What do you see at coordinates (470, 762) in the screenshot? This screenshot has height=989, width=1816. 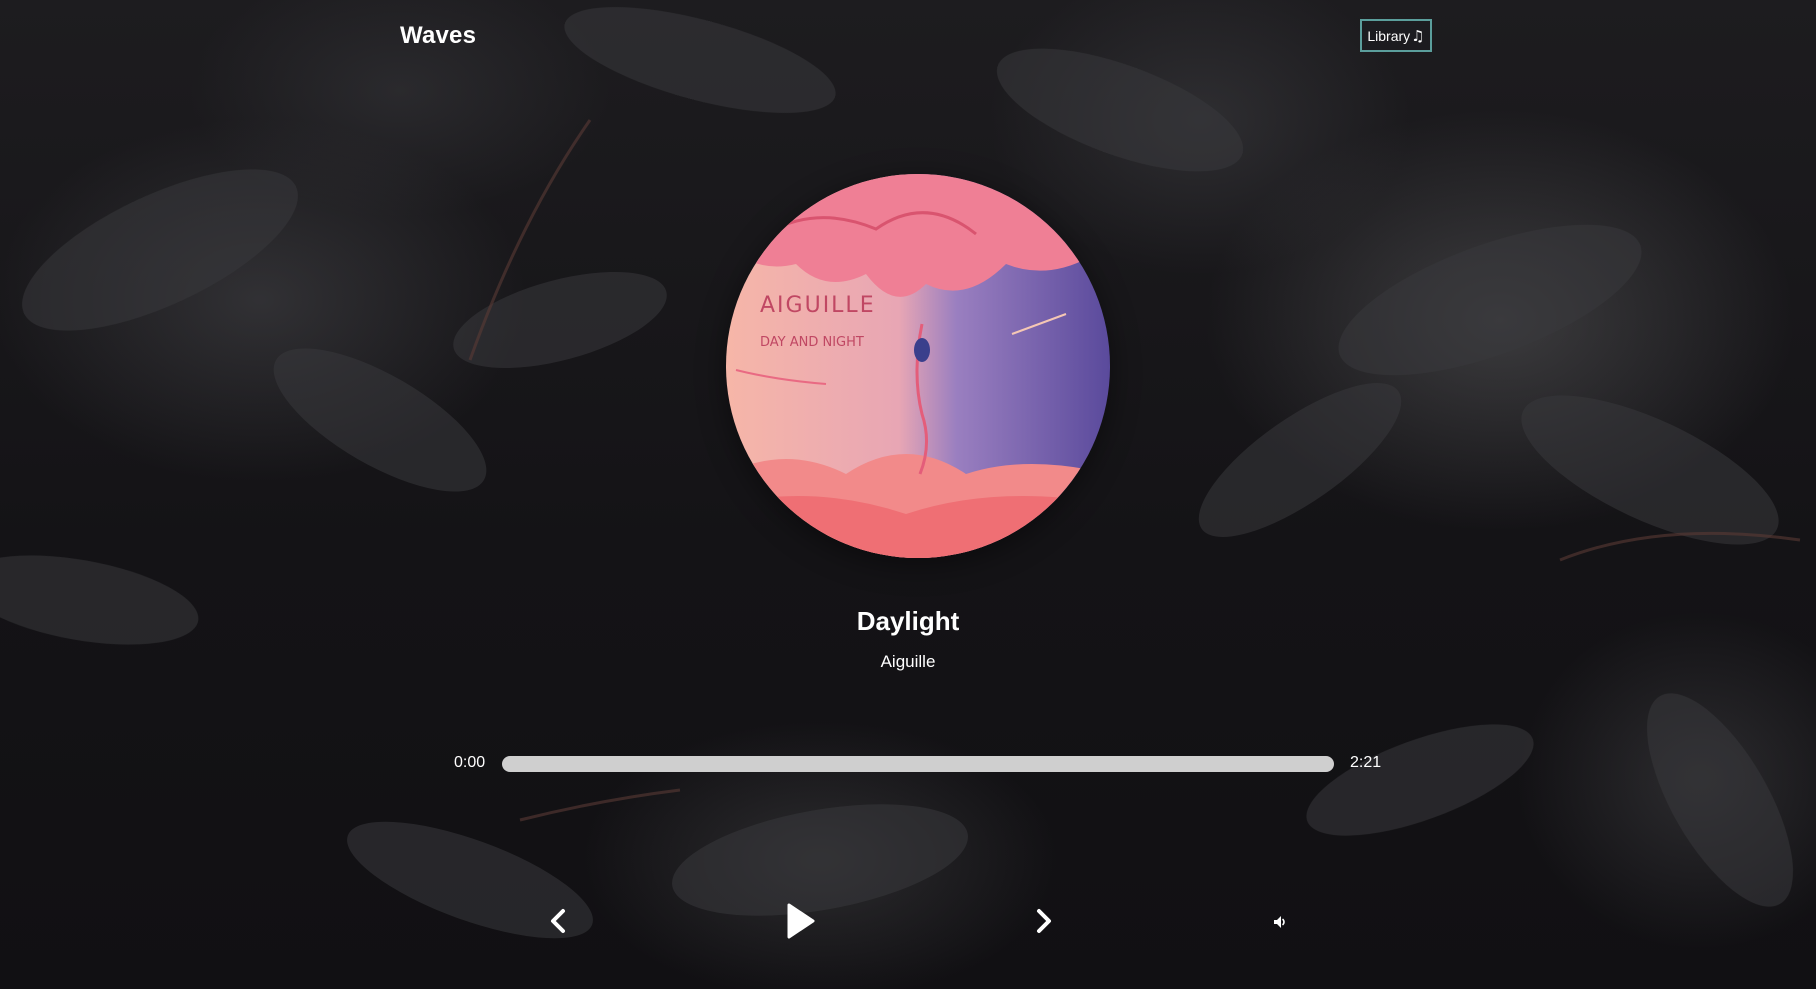 I see `current-time: 0:00` at bounding box center [470, 762].